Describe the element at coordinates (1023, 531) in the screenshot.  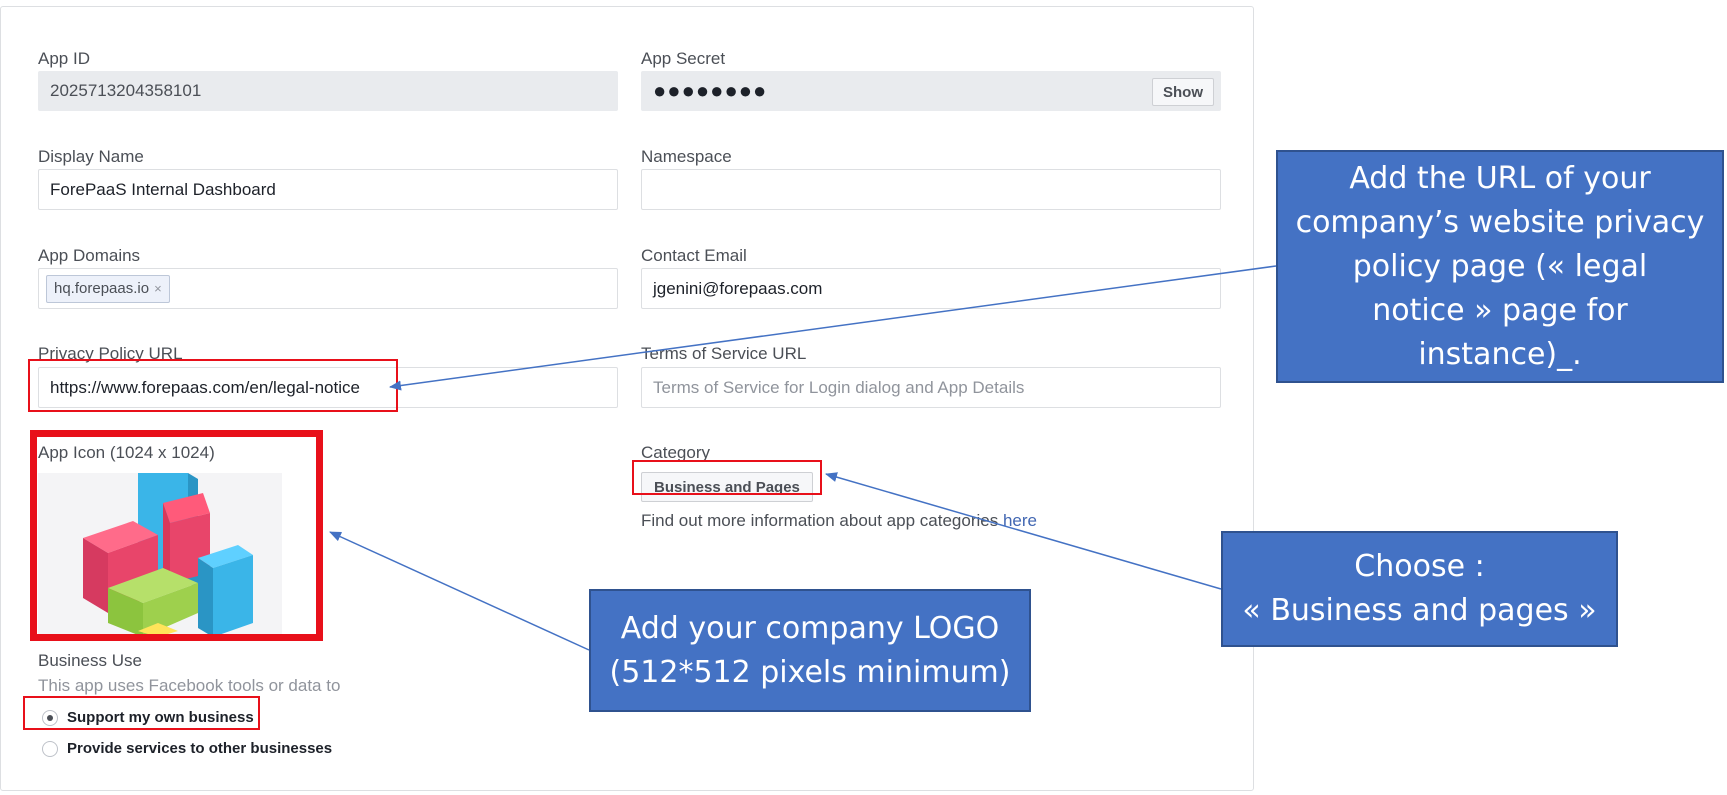
I see `category-arrow` at that location.